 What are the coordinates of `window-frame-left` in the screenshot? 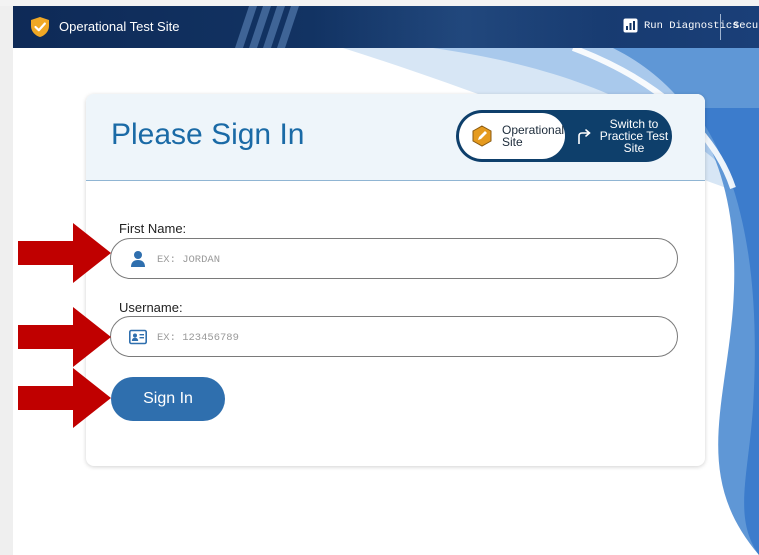 It's located at (6, 277).